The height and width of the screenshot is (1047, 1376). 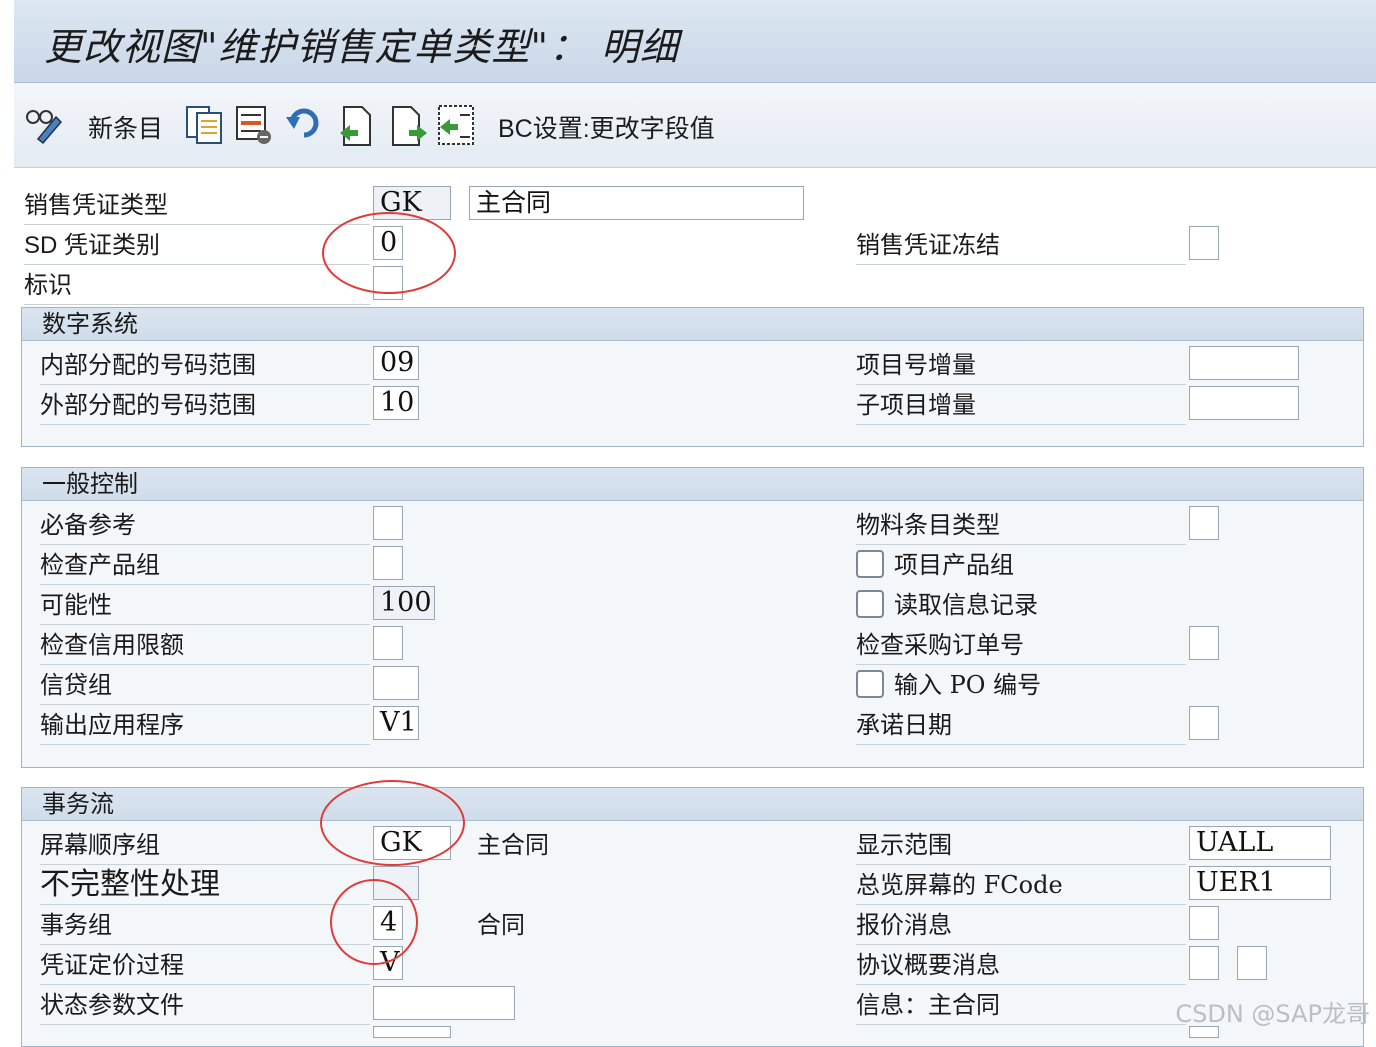 I want to click on display-range-label: 显示范围, so click(x=1021, y=845).